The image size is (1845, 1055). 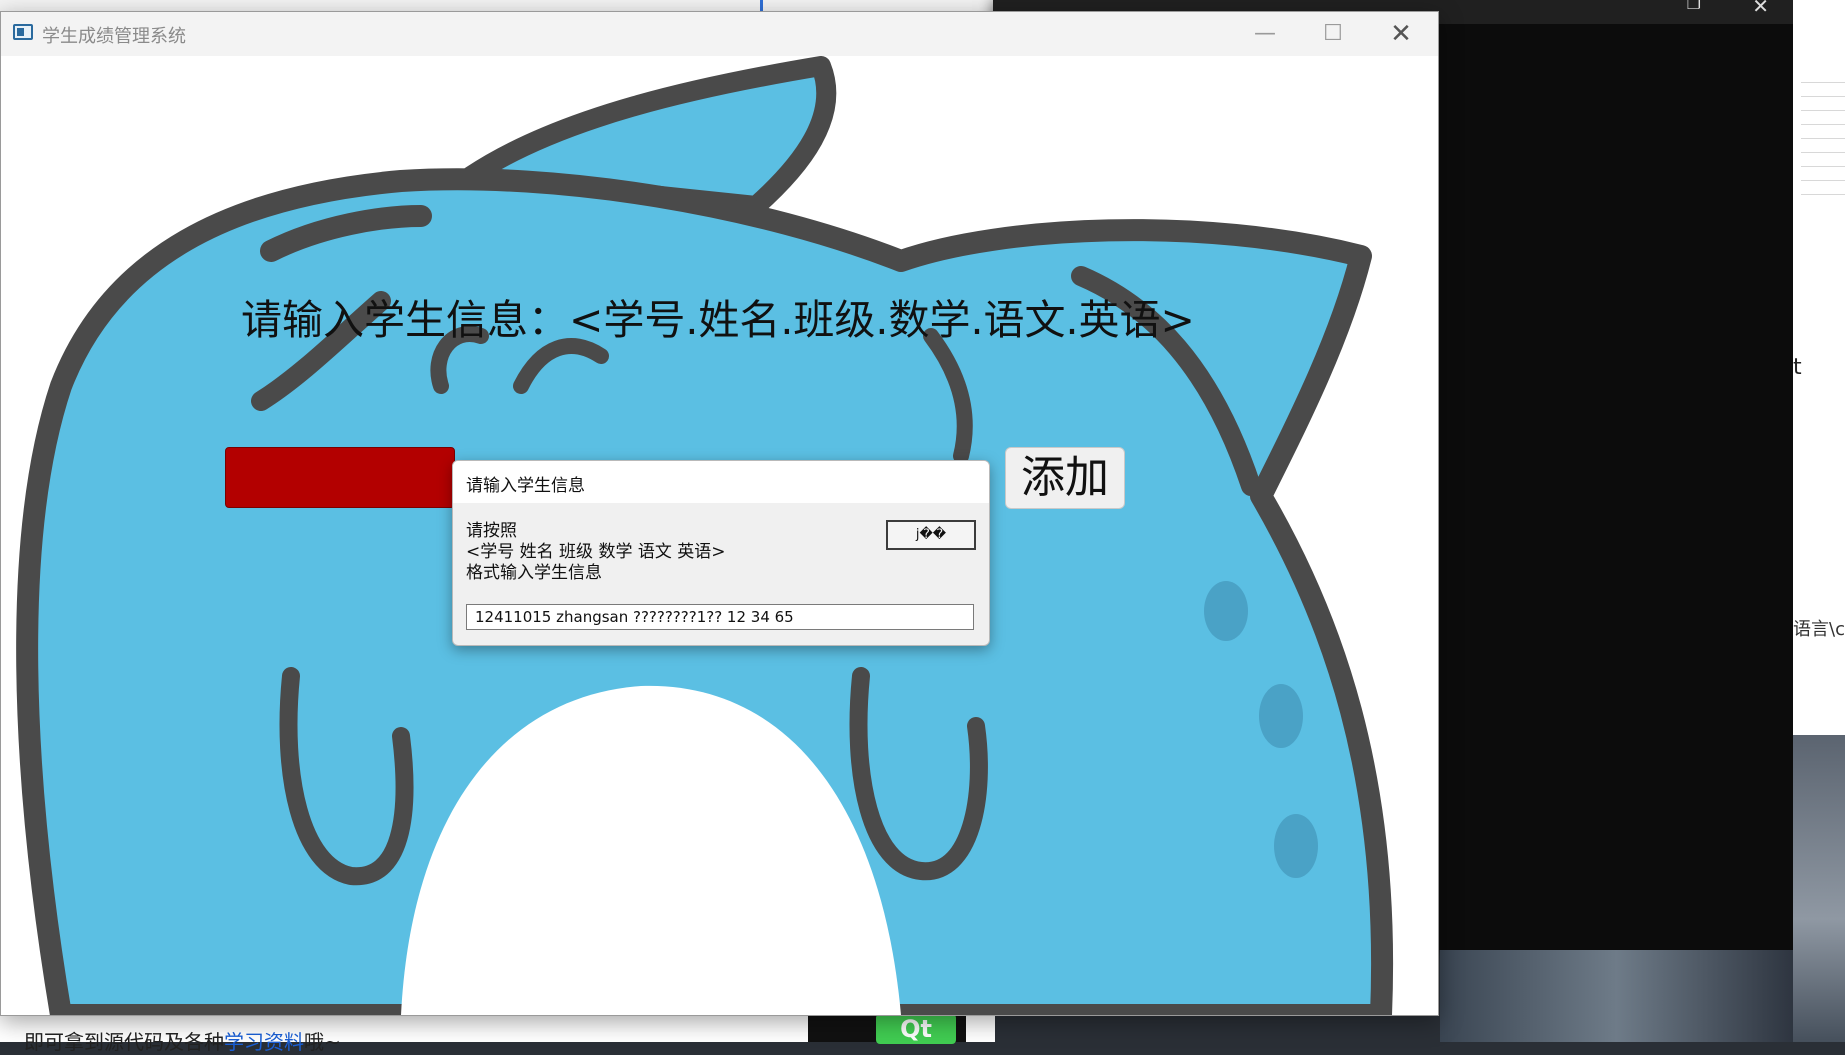 What do you see at coordinates (525, 486) in the screenshot?
I see `dialog-title: 请输入学生信息` at bounding box center [525, 486].